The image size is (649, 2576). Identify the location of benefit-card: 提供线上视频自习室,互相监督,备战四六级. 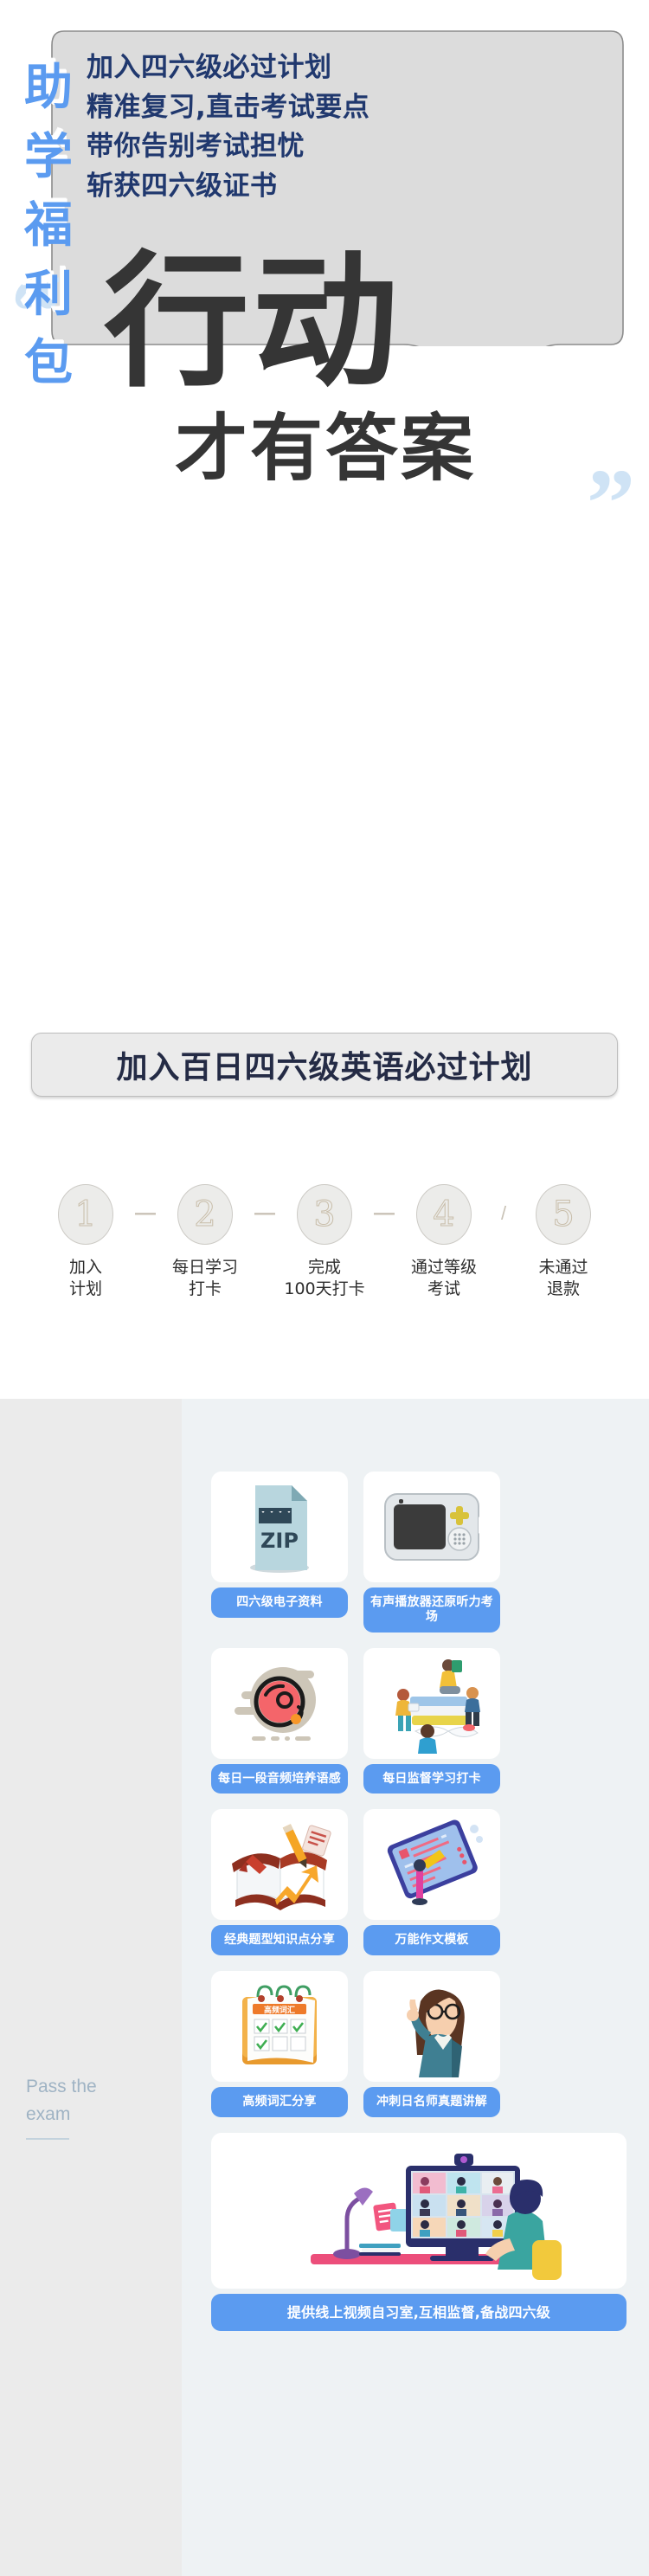
(419, 2232).